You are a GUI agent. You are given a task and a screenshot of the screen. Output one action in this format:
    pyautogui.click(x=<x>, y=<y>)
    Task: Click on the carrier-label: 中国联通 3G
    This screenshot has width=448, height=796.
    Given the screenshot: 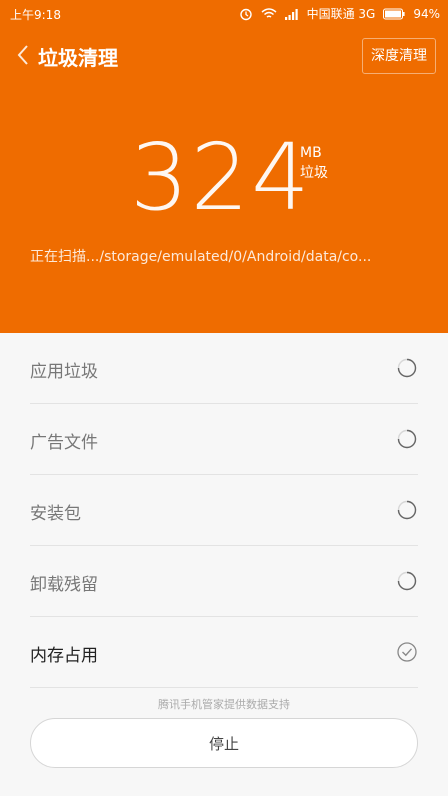 What is the action you would take?
    pyautogui.click(x=341, y=14)
    